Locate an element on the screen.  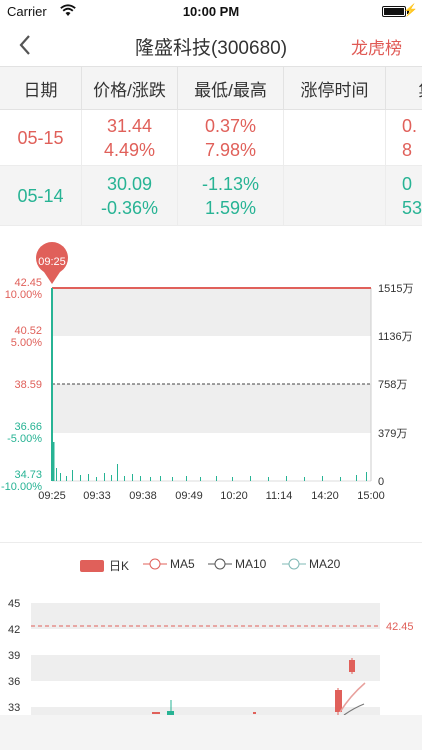
time-label: 15:00 is located at coordinates (371, 496).